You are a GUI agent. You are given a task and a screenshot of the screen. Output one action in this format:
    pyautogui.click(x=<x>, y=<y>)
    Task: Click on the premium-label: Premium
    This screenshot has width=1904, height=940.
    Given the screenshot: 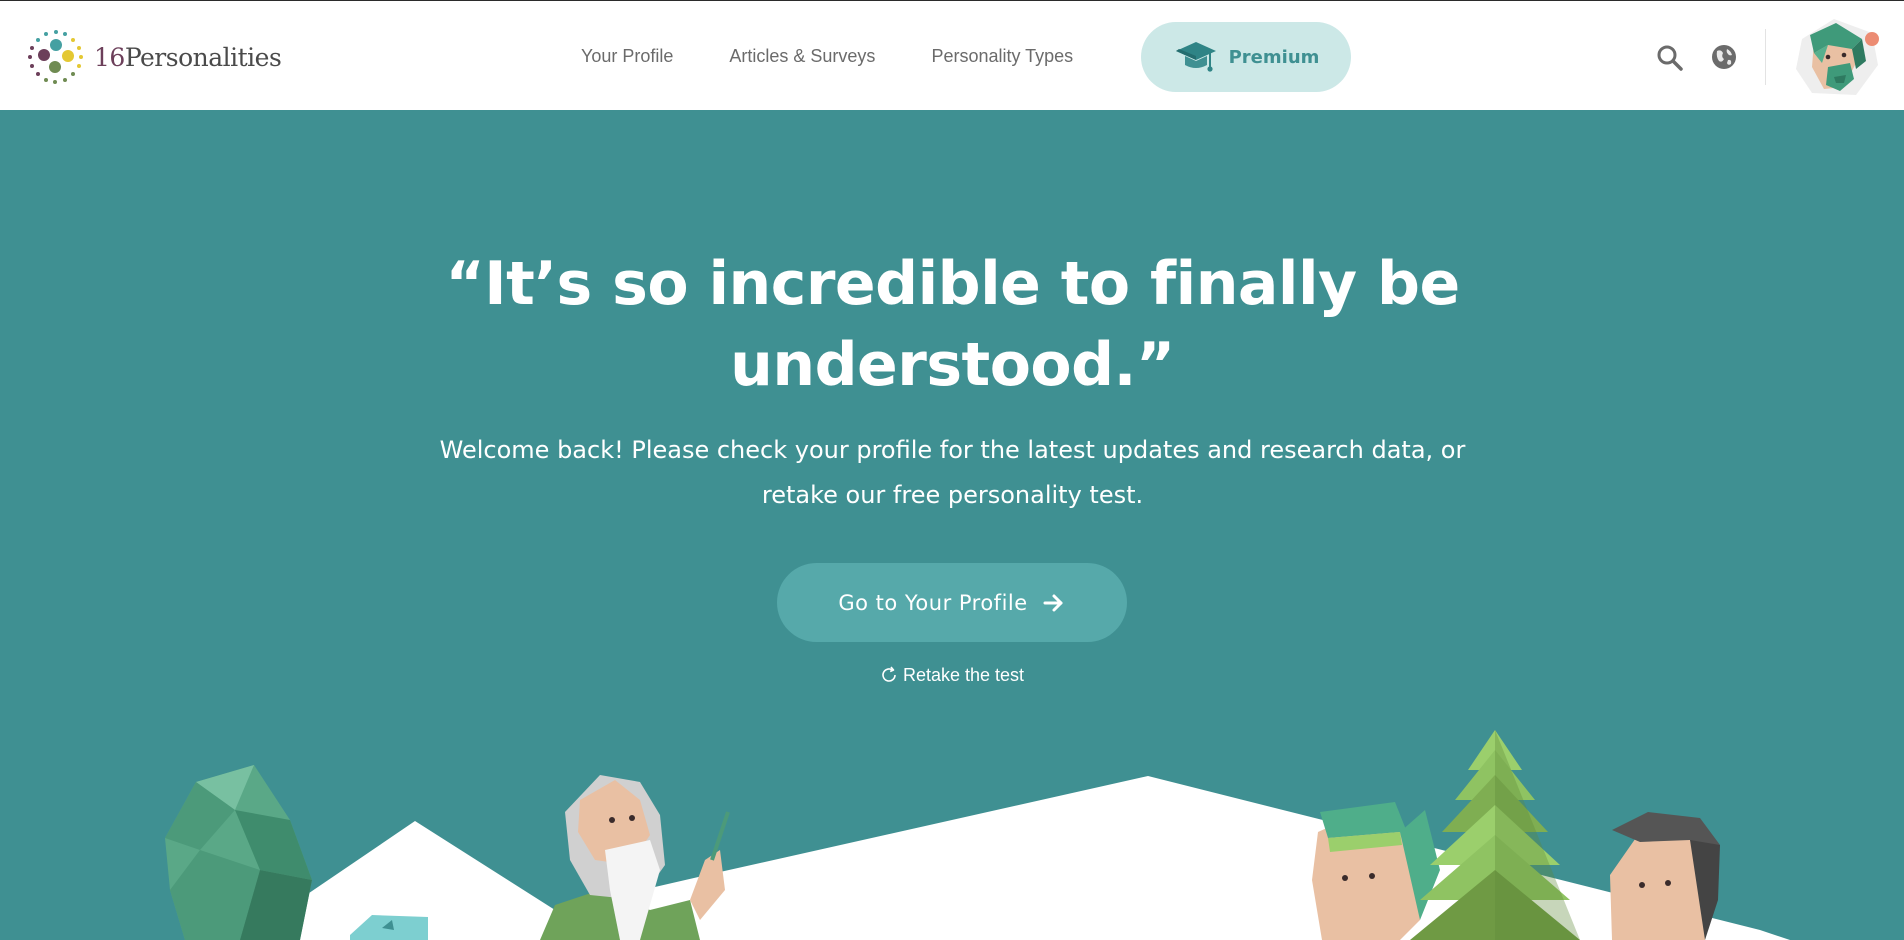 What is the action you would take?
    pyautogui.click(x=1274, y=57)
    